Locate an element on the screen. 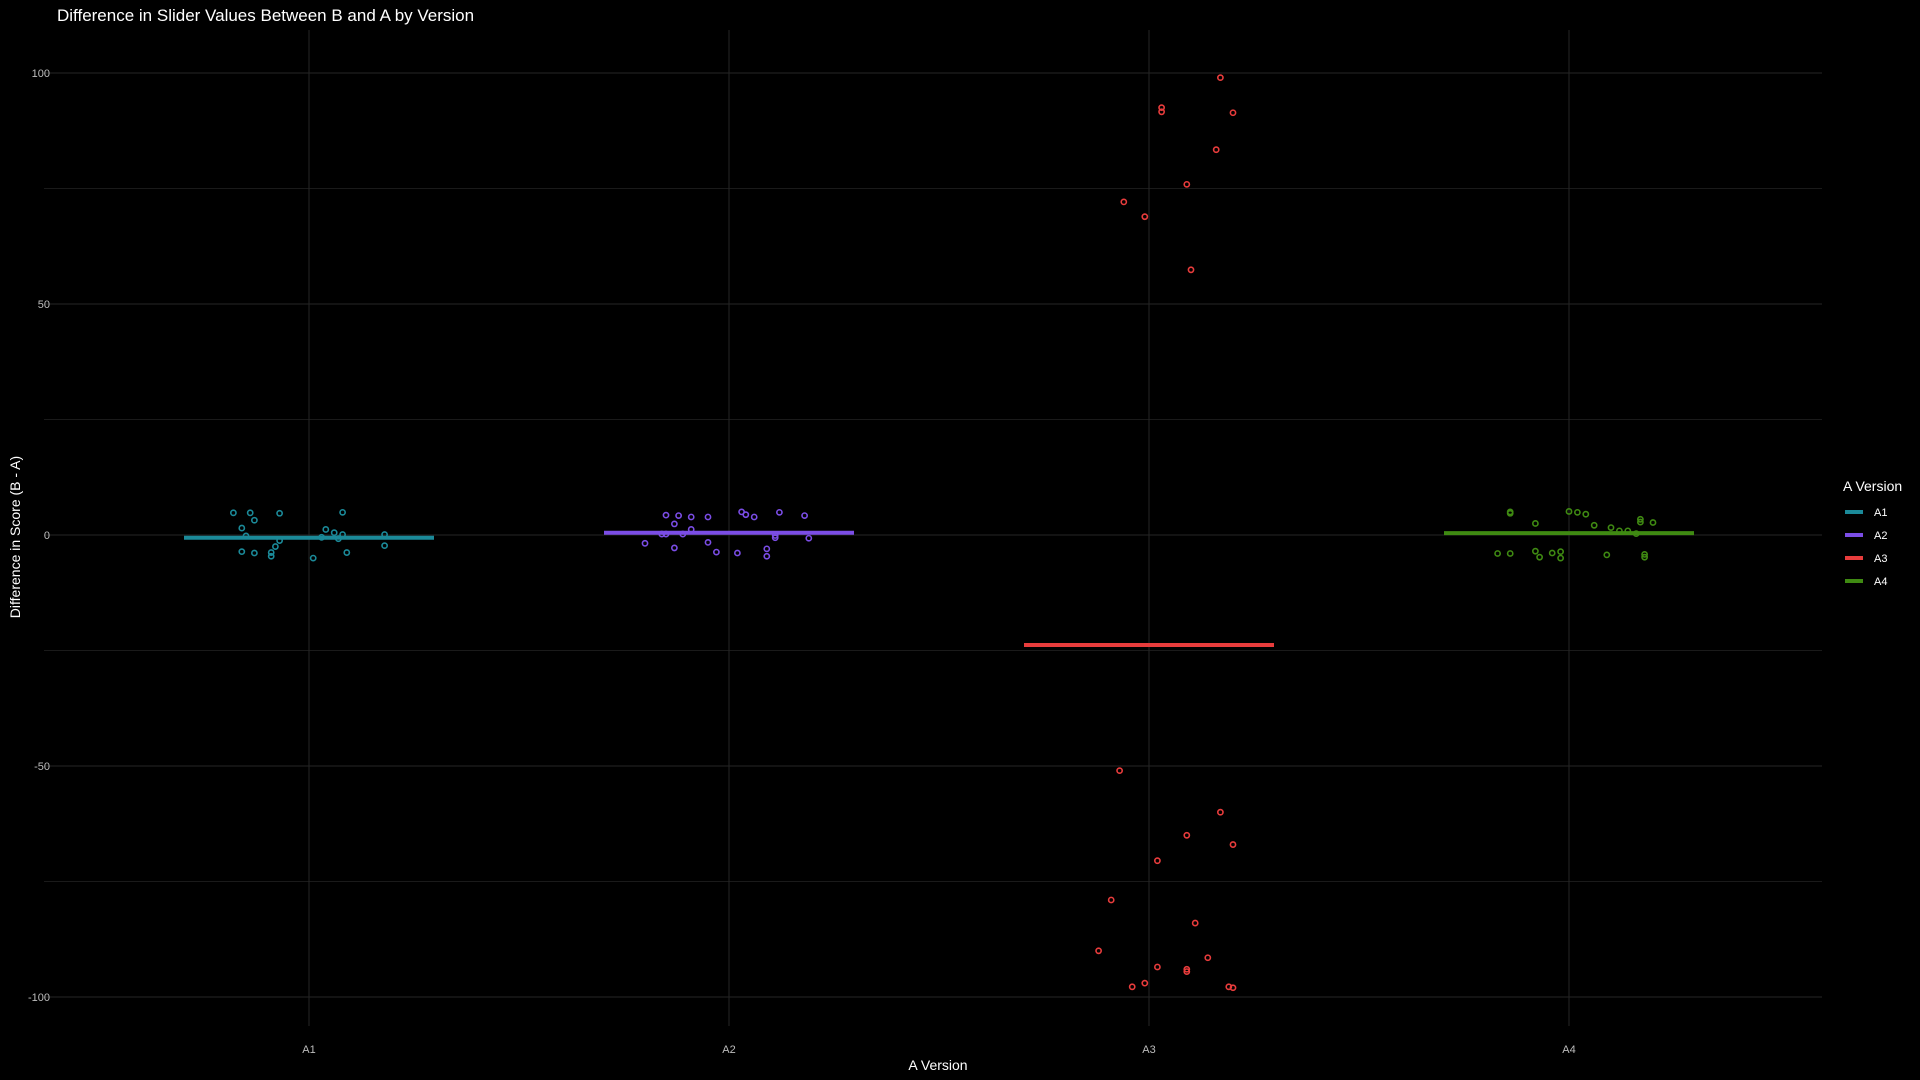 Image resolution: width=1920 pixels, height=1080 pixels. y-axis-title: Difference in Score (B - A) is located at coordinates (15, 537).